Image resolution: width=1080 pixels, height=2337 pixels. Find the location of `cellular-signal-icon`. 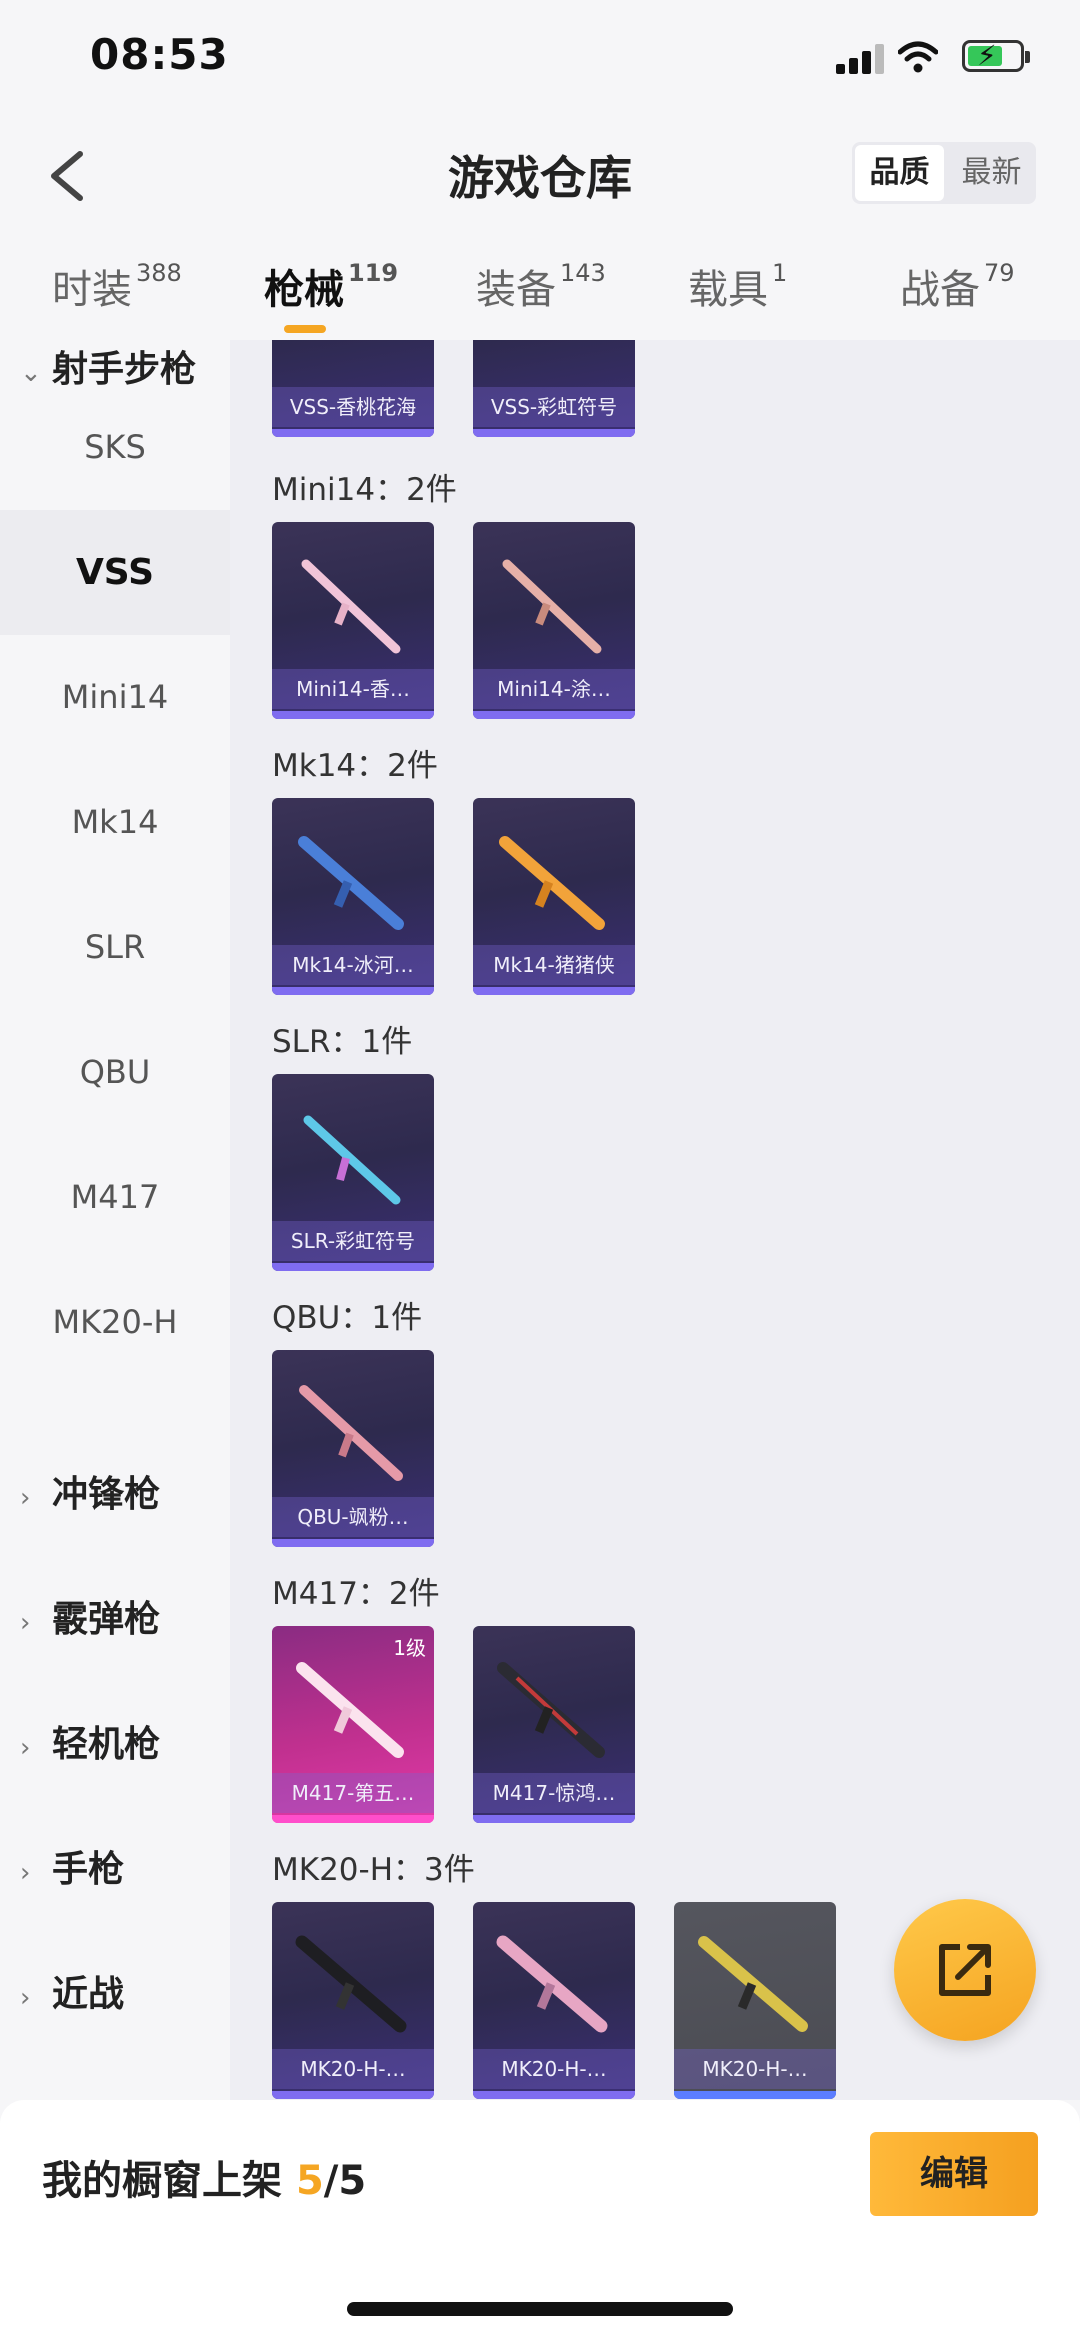

cellular-signal-icon is located at coordinates (860, 59).